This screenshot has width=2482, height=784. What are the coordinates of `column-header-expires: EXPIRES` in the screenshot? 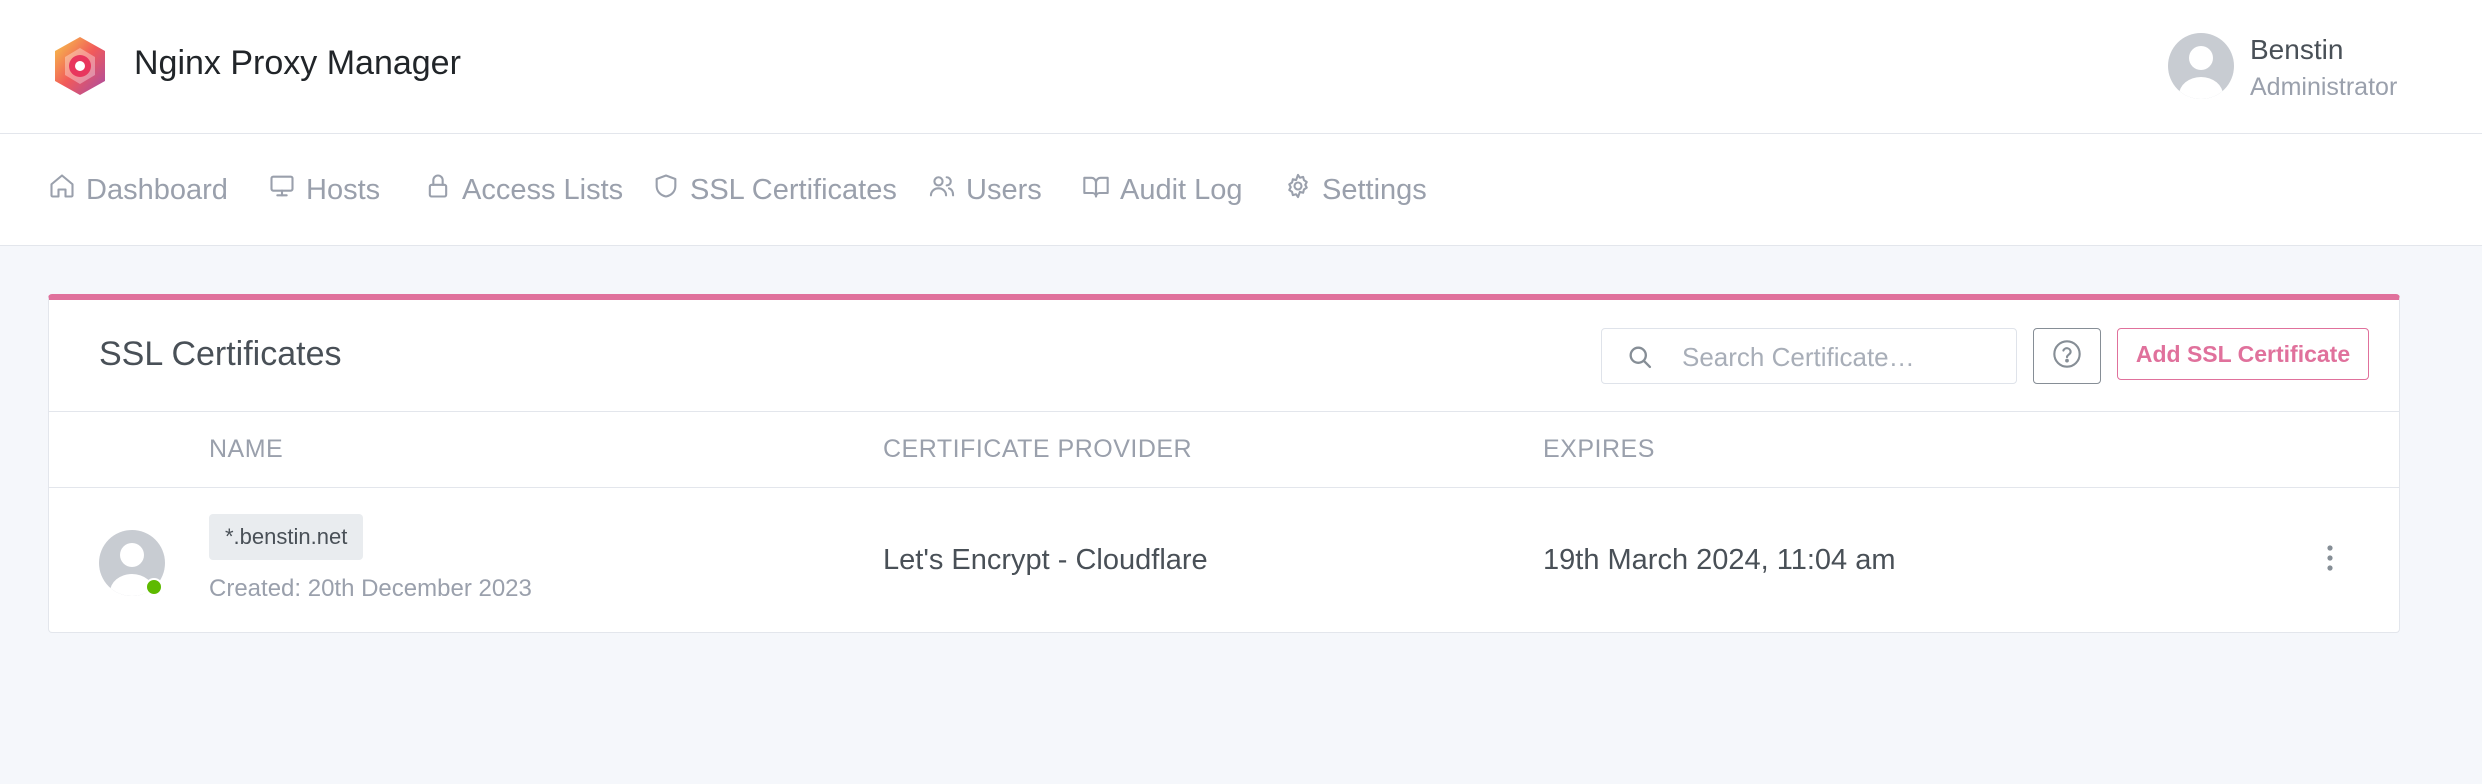 It's located at (1599, 449).